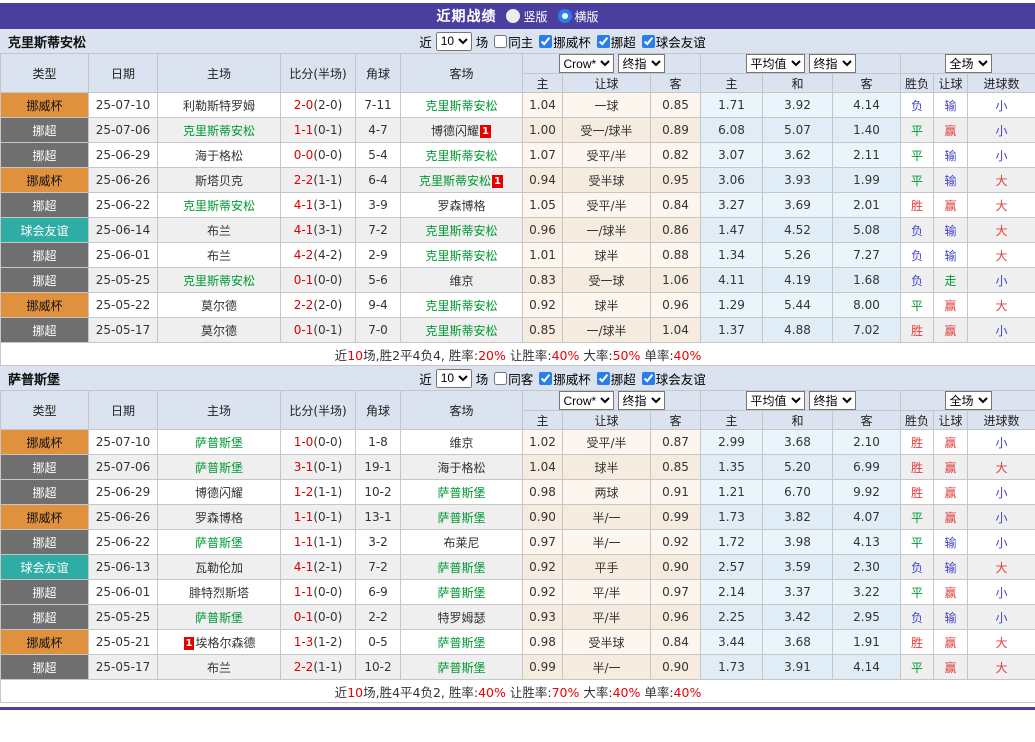 The width and height of the screenshot is (1035, 742). Describe the element at coordinates (732, 517) in the screenshot. I see `avg-home-cell: 1.73` at that location.